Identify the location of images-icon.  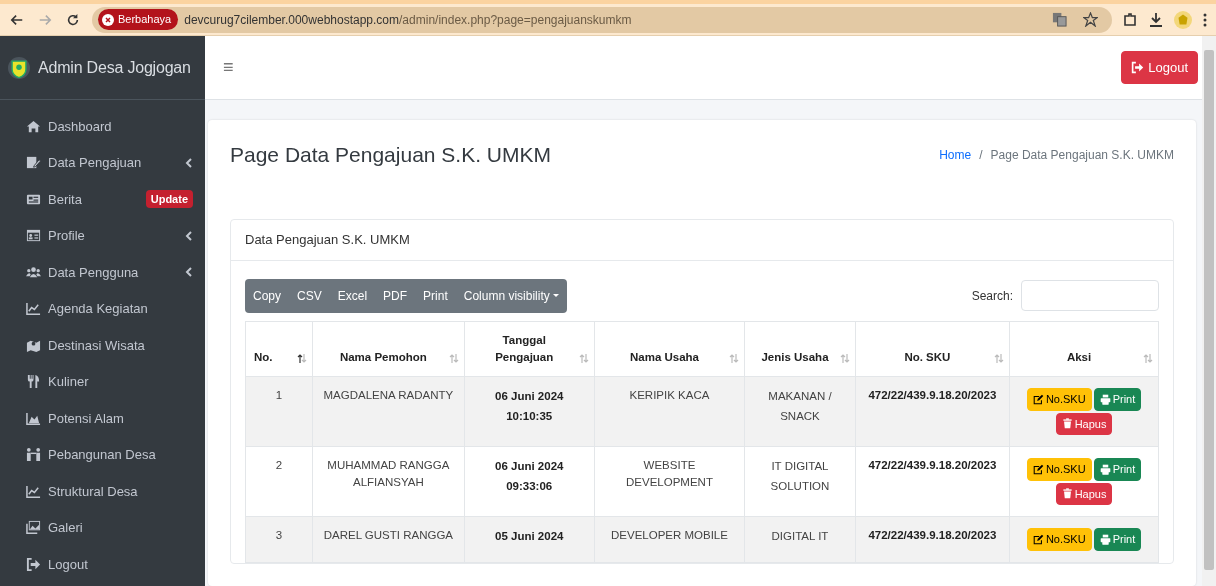
(33, 528).